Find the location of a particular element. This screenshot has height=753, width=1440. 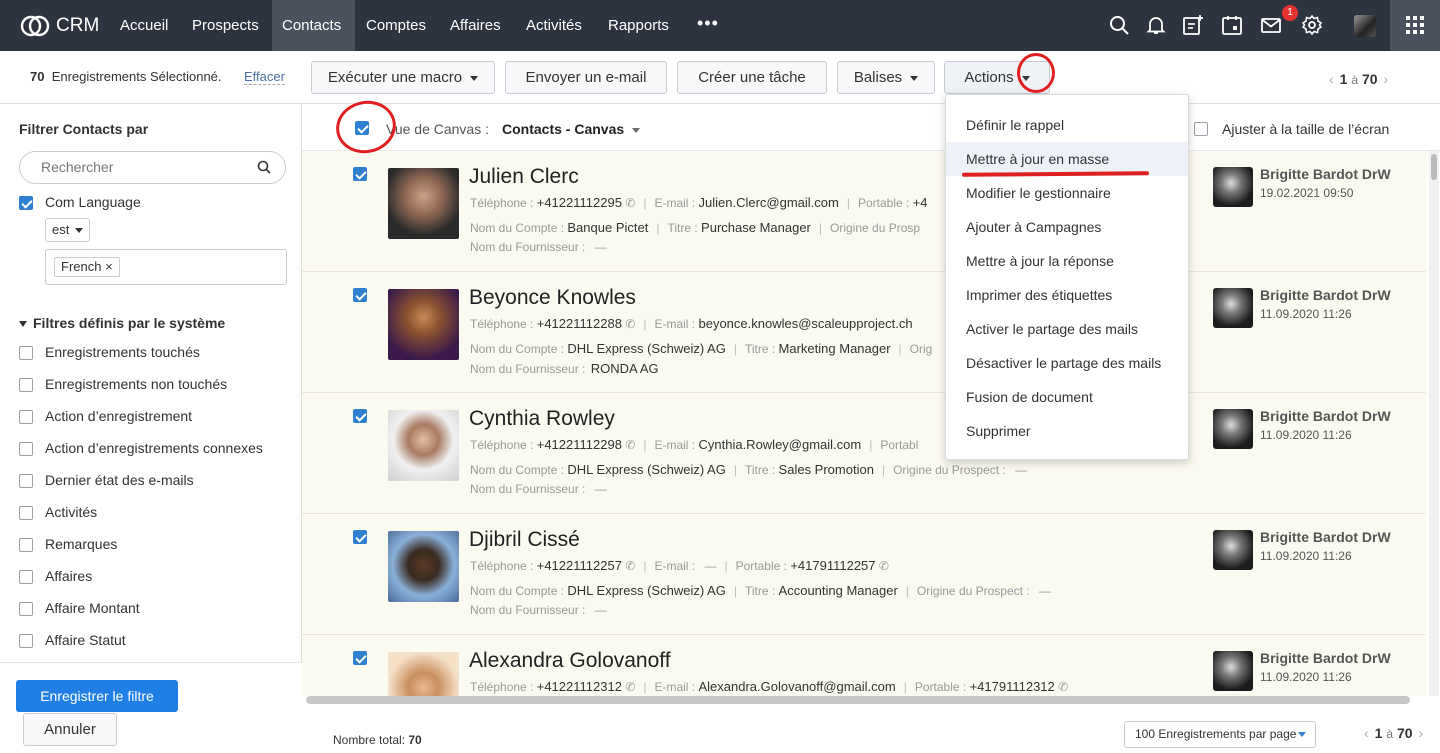

menu-item-print-labels: Imprimer des étiquettes is located at coordinates (1067, 295).